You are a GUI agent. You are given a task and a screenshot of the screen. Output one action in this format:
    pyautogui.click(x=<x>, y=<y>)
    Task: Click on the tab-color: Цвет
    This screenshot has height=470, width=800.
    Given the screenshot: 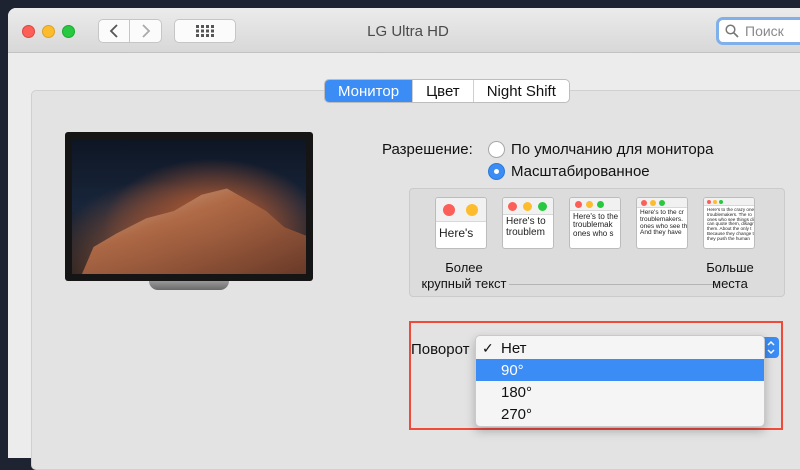 What is the action you would take?
    pyautogui.click(x=442, y=91)
    